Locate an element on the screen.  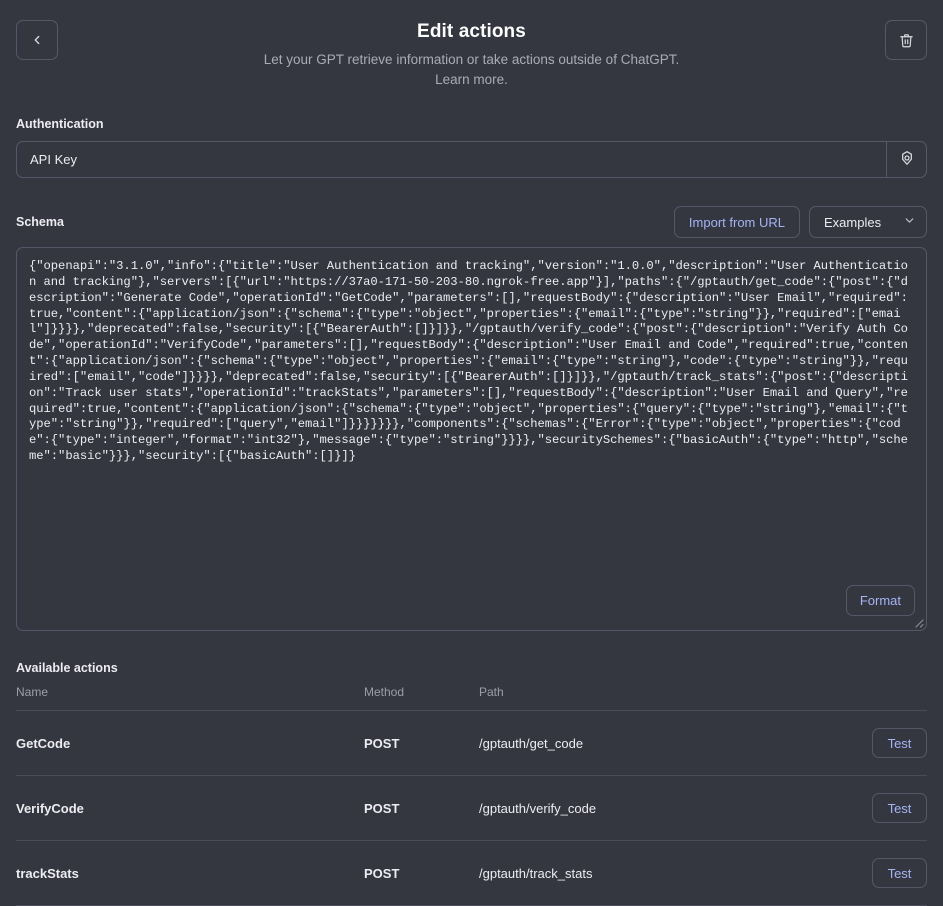
schema-label: Schema is located at coordinates (40, 222).